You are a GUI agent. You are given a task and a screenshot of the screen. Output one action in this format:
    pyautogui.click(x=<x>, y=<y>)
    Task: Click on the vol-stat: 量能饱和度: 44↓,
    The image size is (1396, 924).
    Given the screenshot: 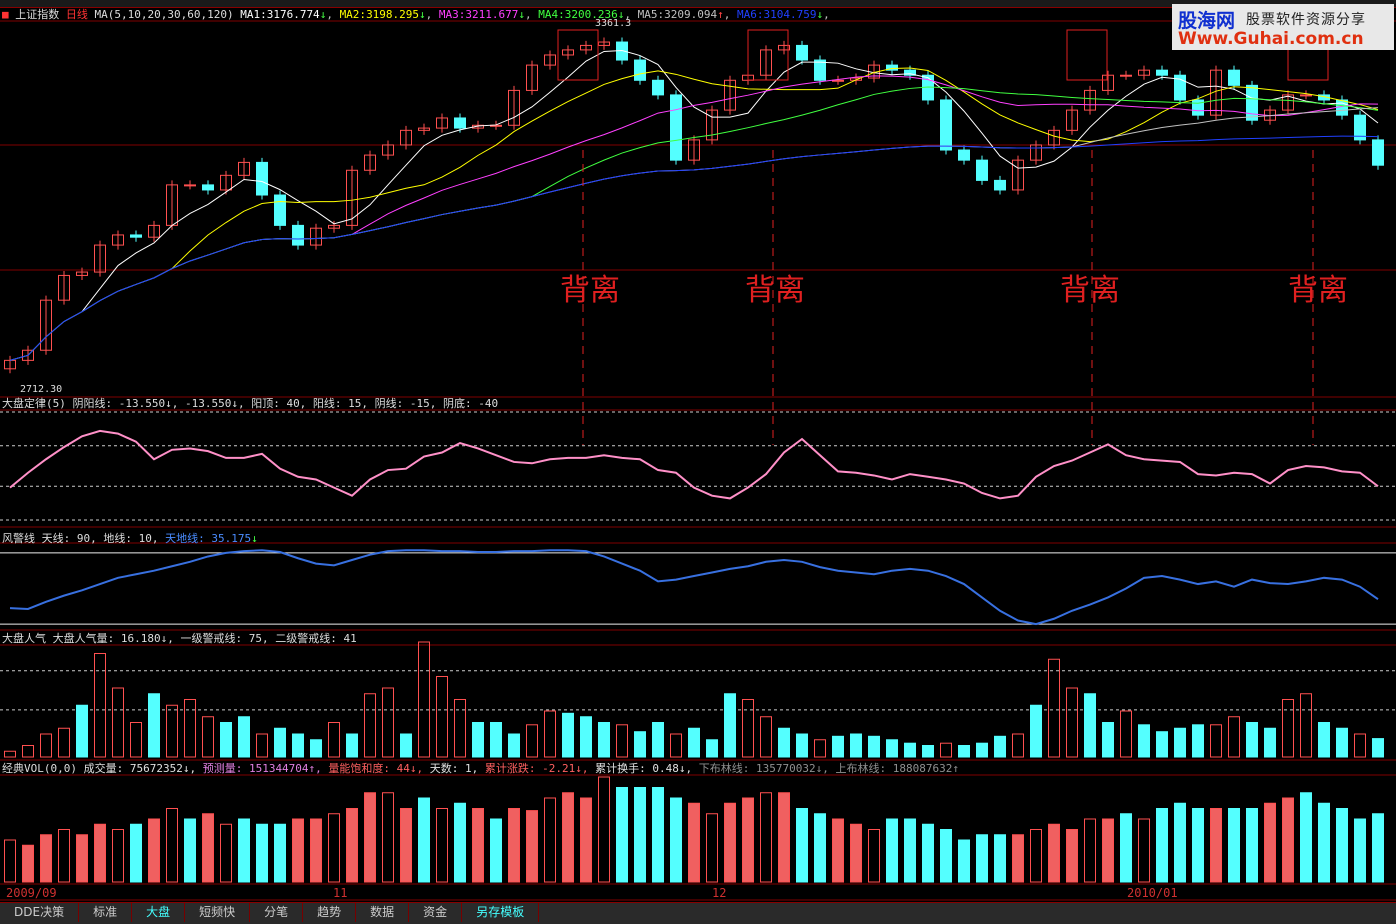 What is the action you would take?
    pyautogui.click(x=379, y=768)
    